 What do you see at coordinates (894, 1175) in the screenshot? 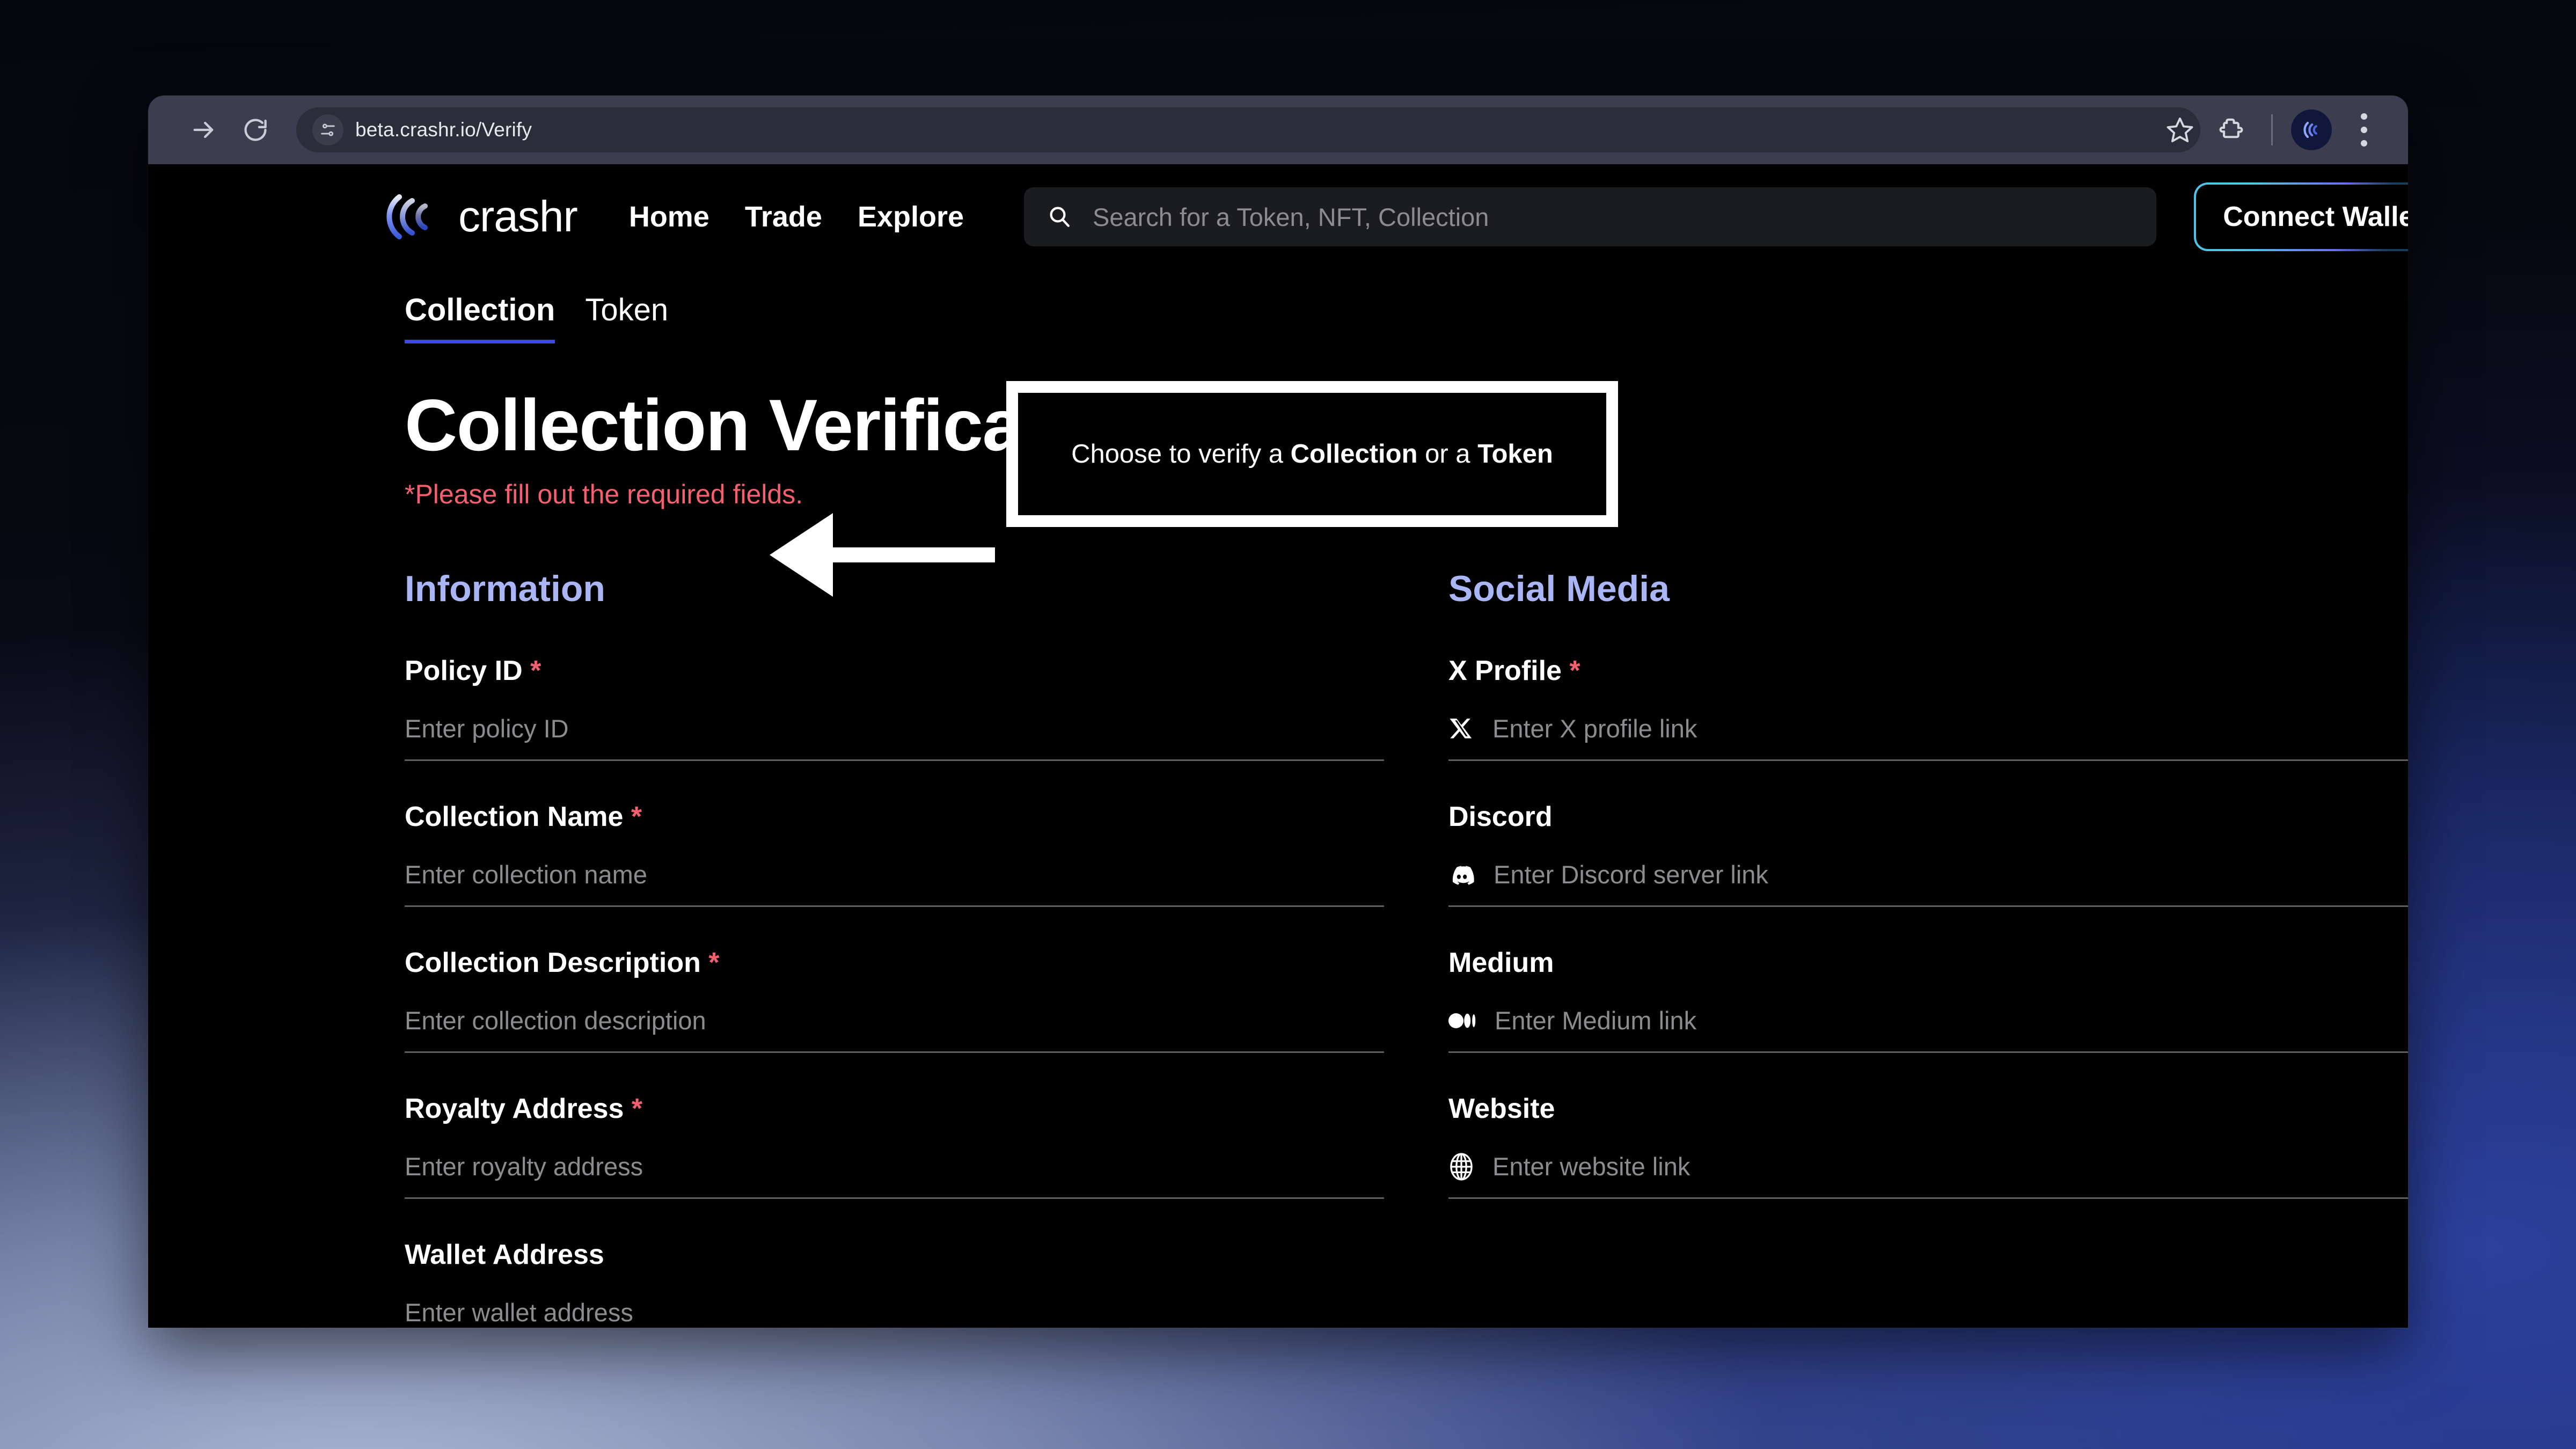
I see `royalty-address-input: Enter royalty address` at bounding box center [894, 1175].